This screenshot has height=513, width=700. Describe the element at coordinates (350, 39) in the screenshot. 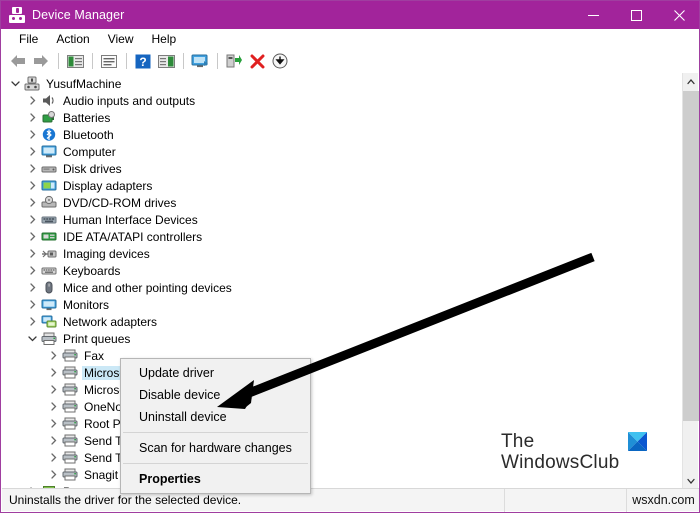

I see `menu-bar: File Action View Help` at that location.